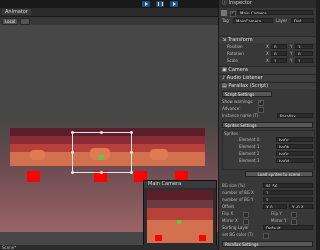 This screenshot has height=250, width=320. I want to click on audio-listener-header: ♪ Audio Listener, so click(267, 77).